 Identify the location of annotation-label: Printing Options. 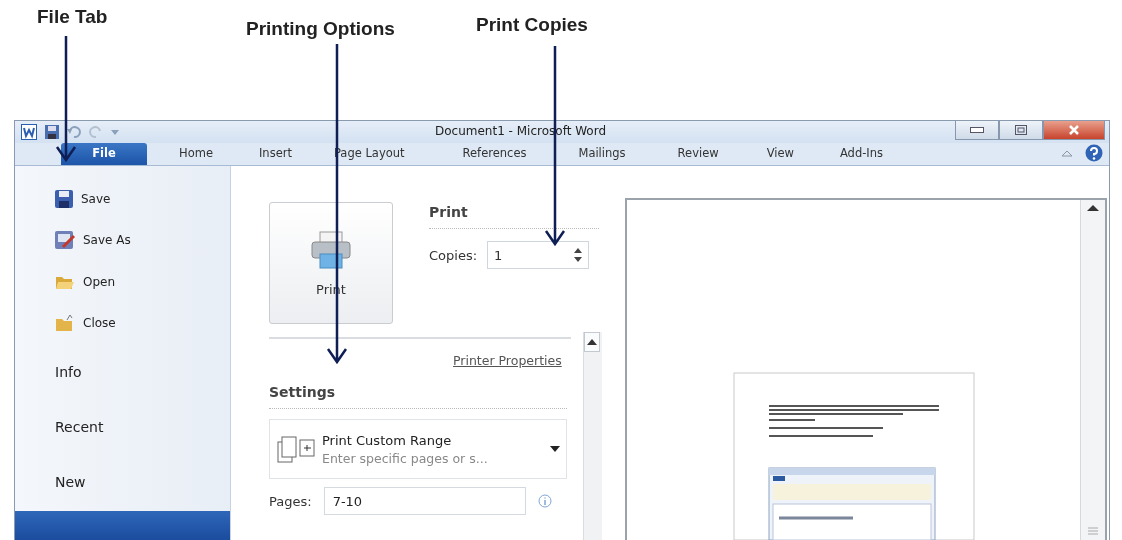
(320, 29).